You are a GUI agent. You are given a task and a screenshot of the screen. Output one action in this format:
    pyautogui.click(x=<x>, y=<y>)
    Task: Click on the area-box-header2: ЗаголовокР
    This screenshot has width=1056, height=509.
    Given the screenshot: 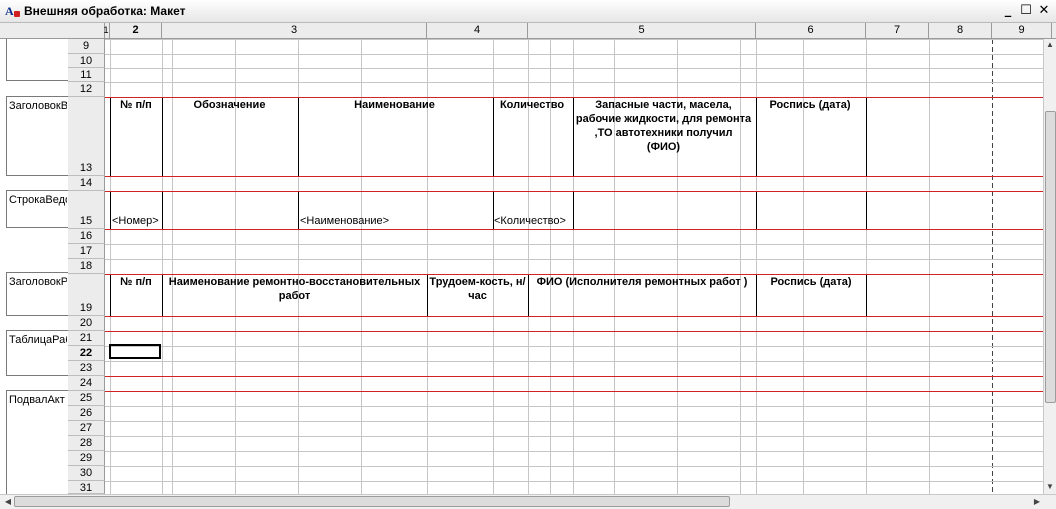 What is the action you would take?
    pyautogui.click(x=37, y=294)
    